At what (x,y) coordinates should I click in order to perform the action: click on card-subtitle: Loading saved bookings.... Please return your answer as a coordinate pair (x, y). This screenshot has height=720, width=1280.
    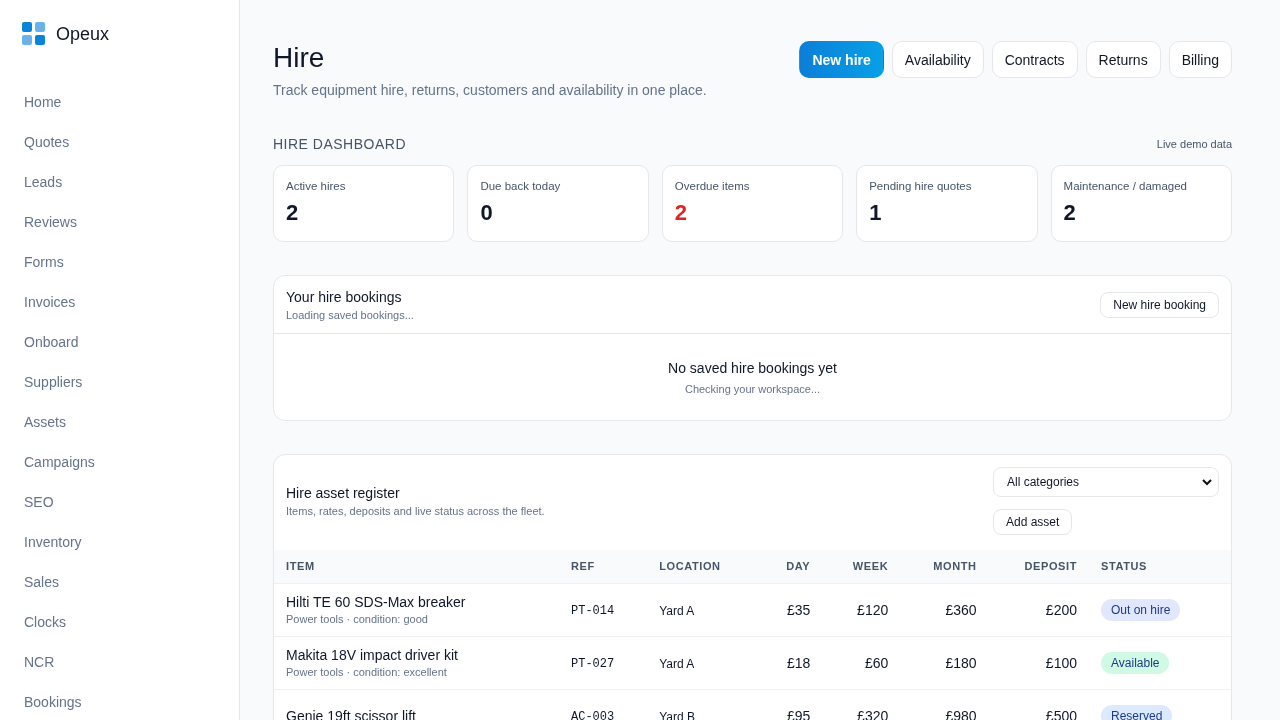
    Looking at the image, I should click on (350, 315).